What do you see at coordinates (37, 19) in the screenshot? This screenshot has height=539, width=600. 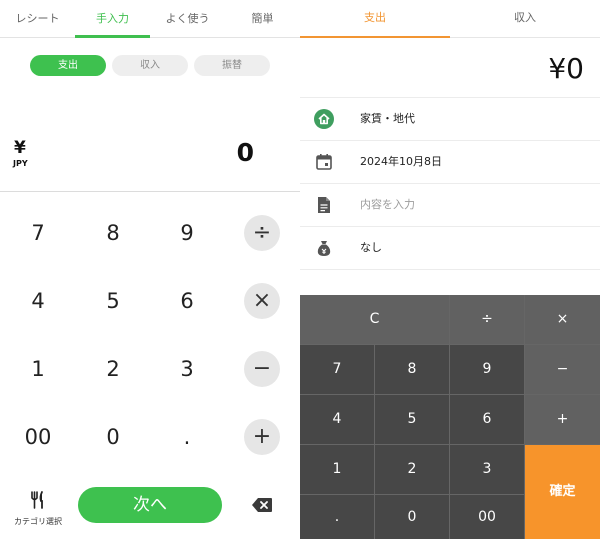 I see `tab-receipt: レシート` at bounding box center [37, 19].